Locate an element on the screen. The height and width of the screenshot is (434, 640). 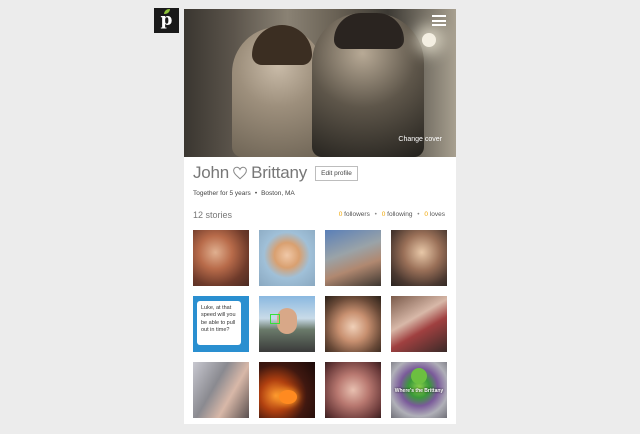
face-detect-box is located at coordinates (275, 319).